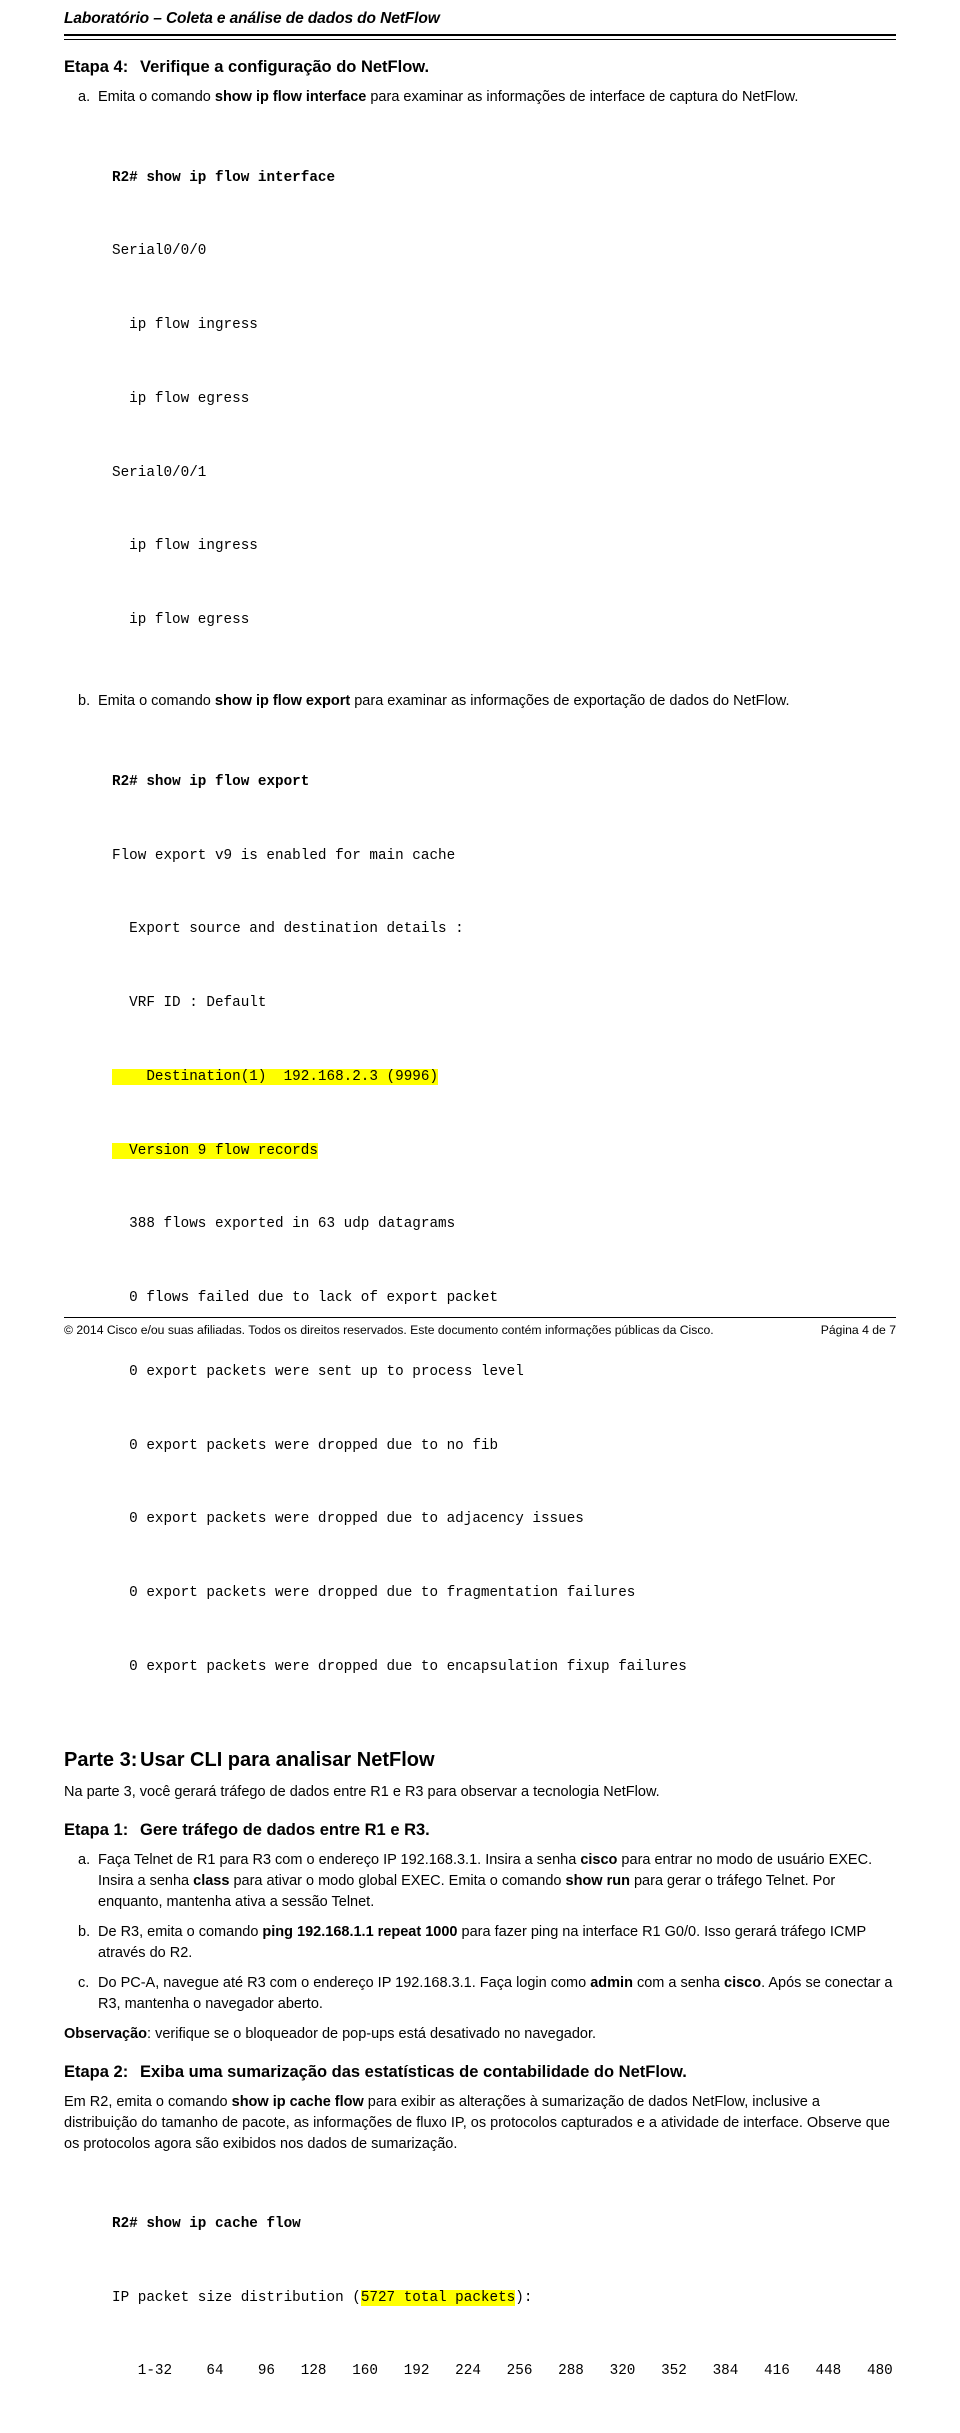  I want to click on inline-command: show ip flow interface, so click(290, 96).